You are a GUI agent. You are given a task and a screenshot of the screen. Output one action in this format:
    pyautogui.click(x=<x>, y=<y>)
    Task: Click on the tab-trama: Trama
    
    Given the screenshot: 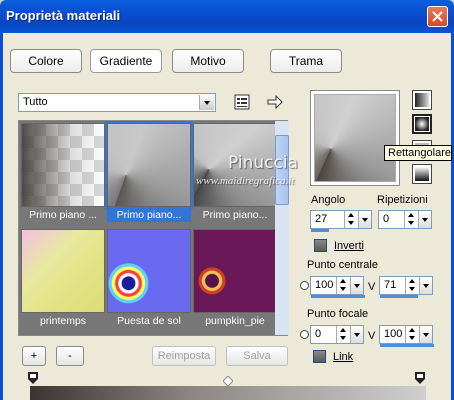 What is the action you would take?
    pyautogui.click(x=306, y=61)
    